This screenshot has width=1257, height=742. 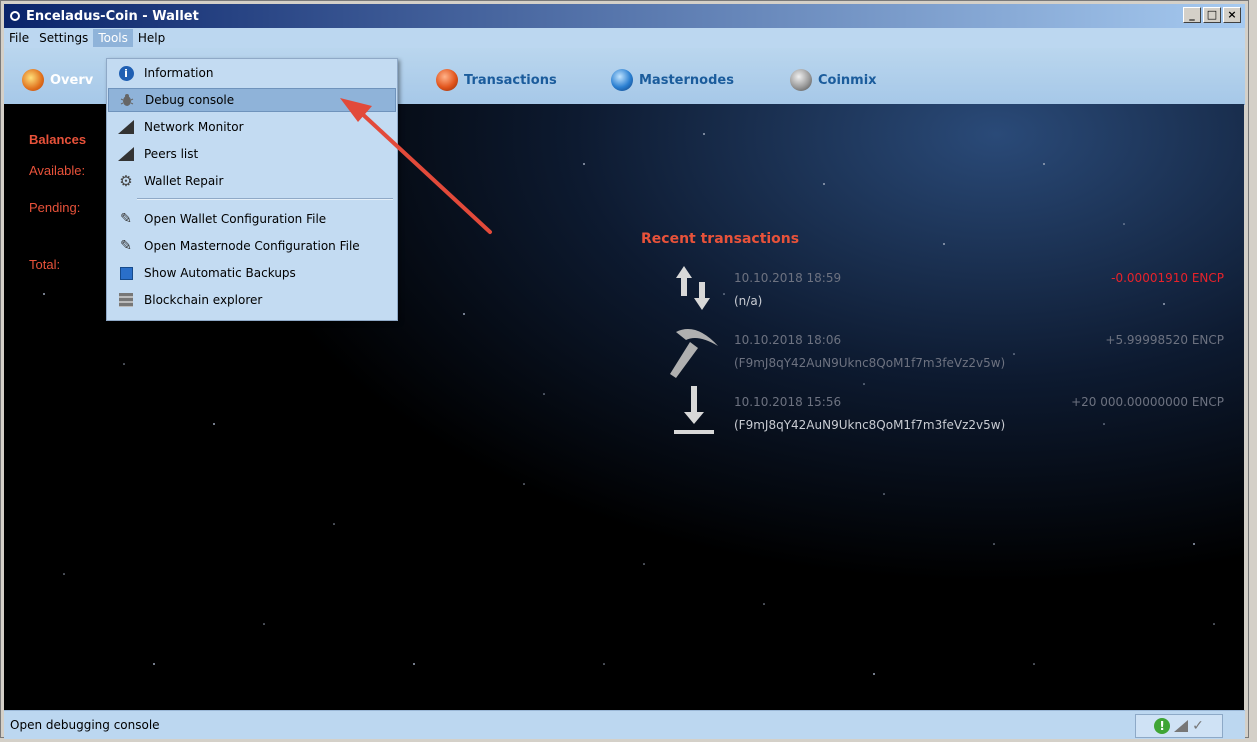 What do you see at coordinates (85, 725) in the screenshot?
I see `status-message: Open debugging console` at bounding box center [85, 725].